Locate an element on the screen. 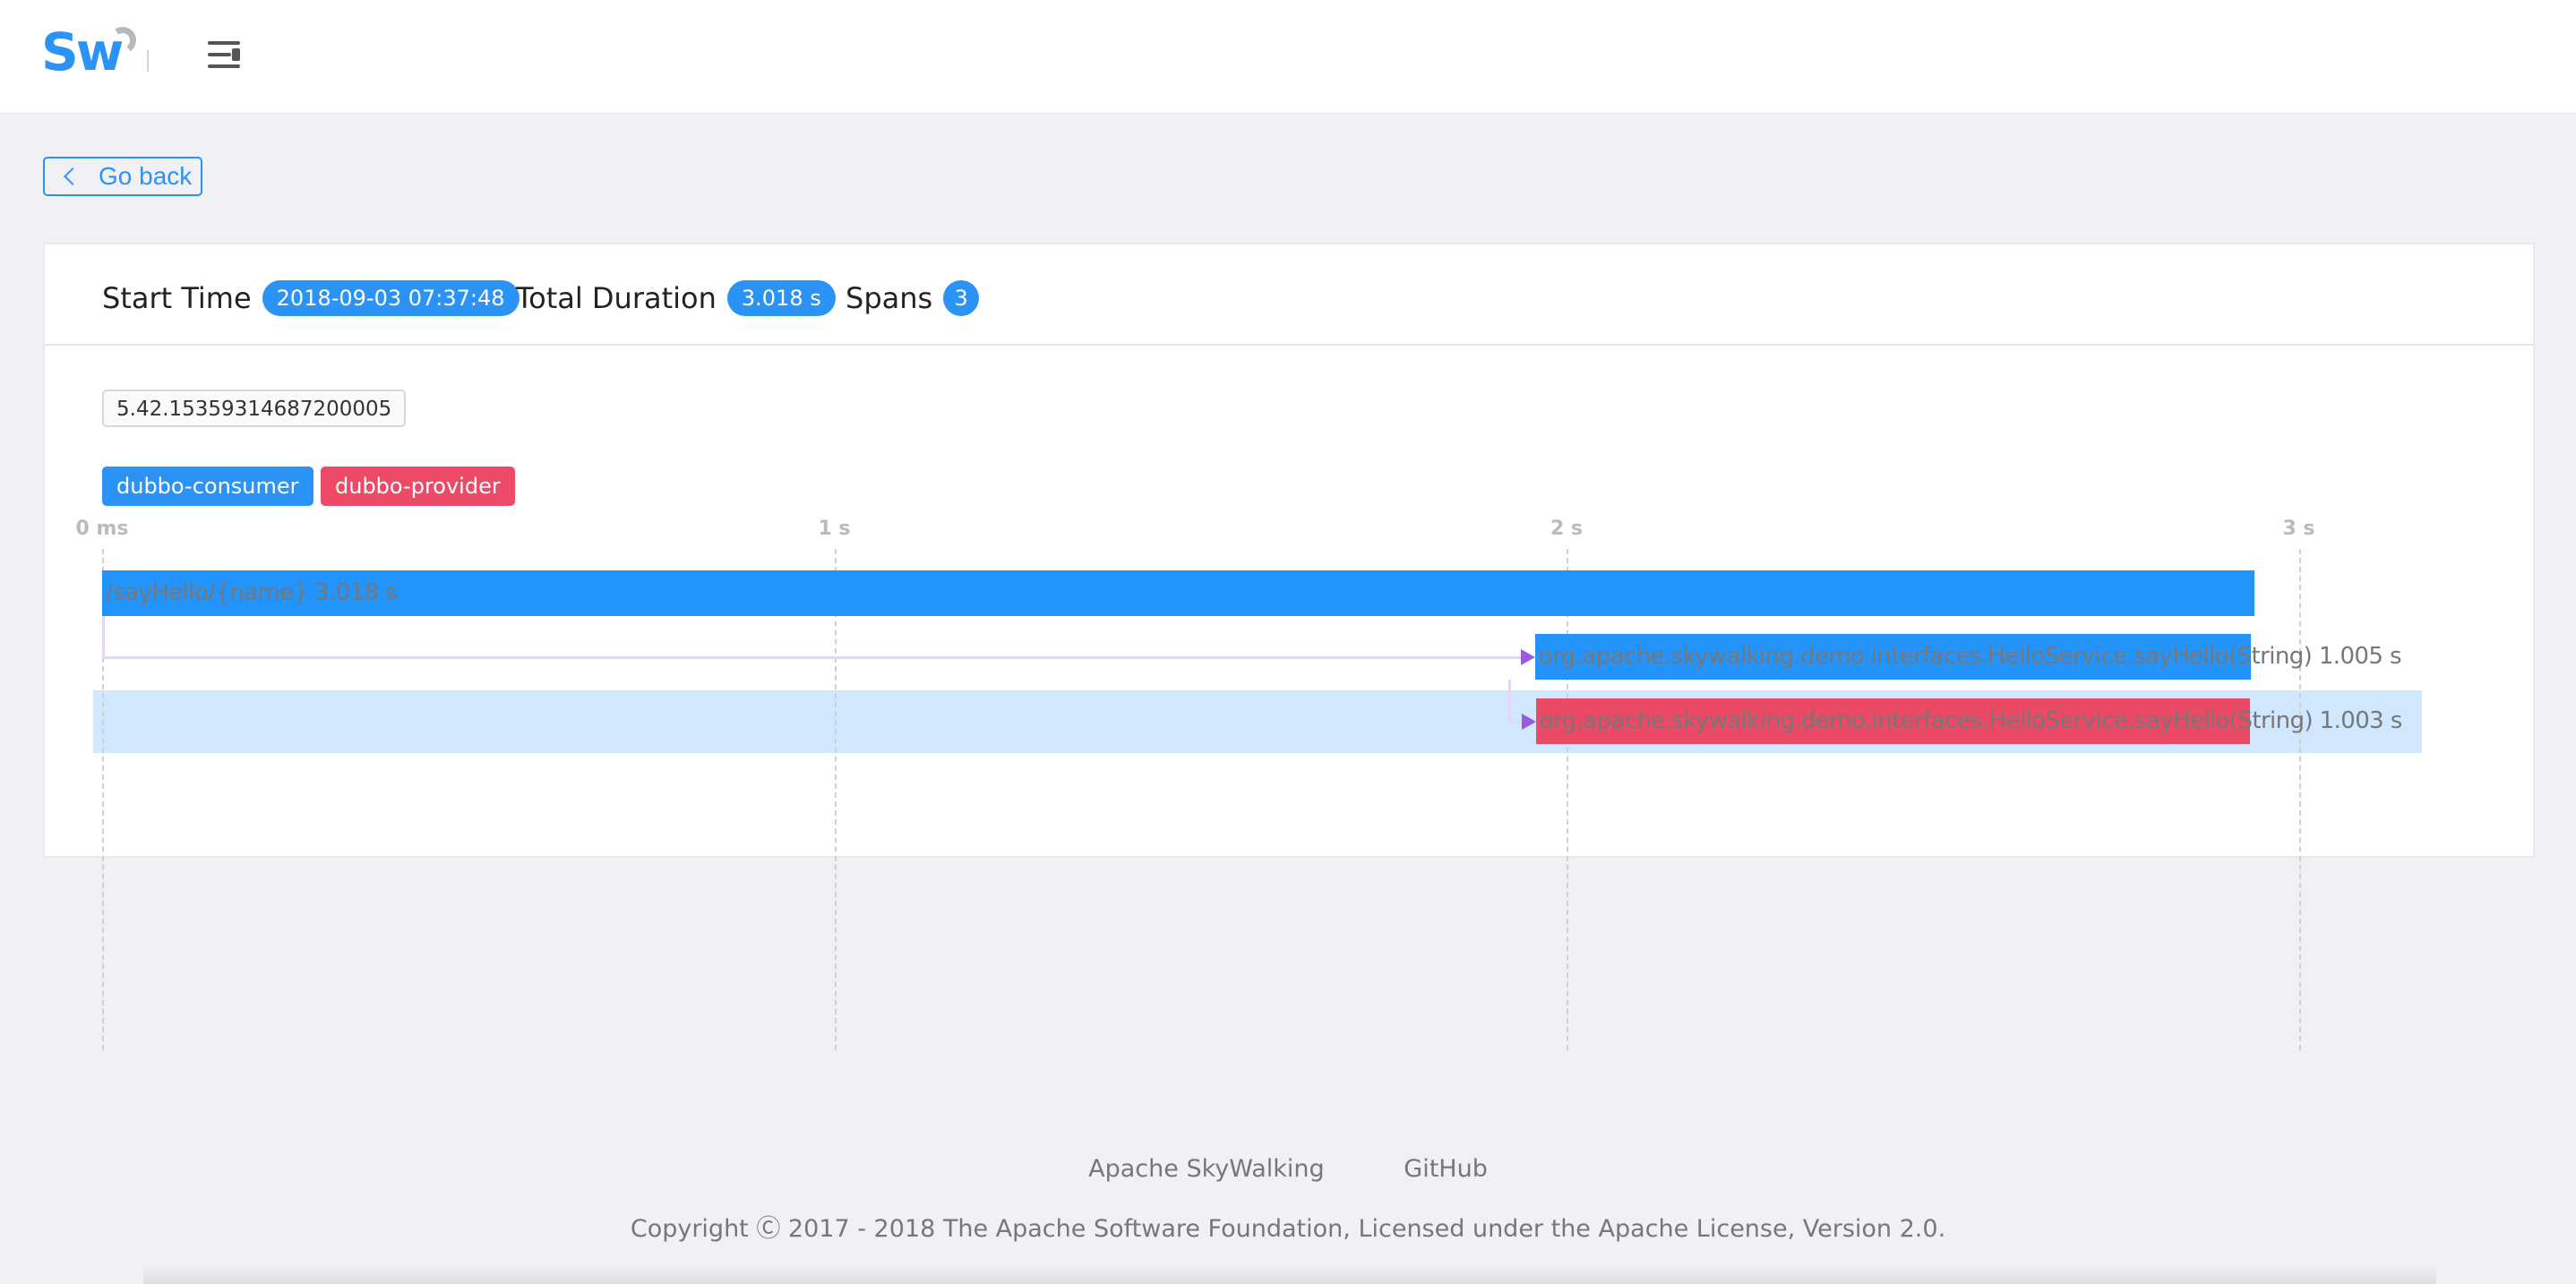 The width and height of the screenshot is (2576, 1284). legend-dubbo-consumer: dubbo-consumer is located at coordinates (207, 487).